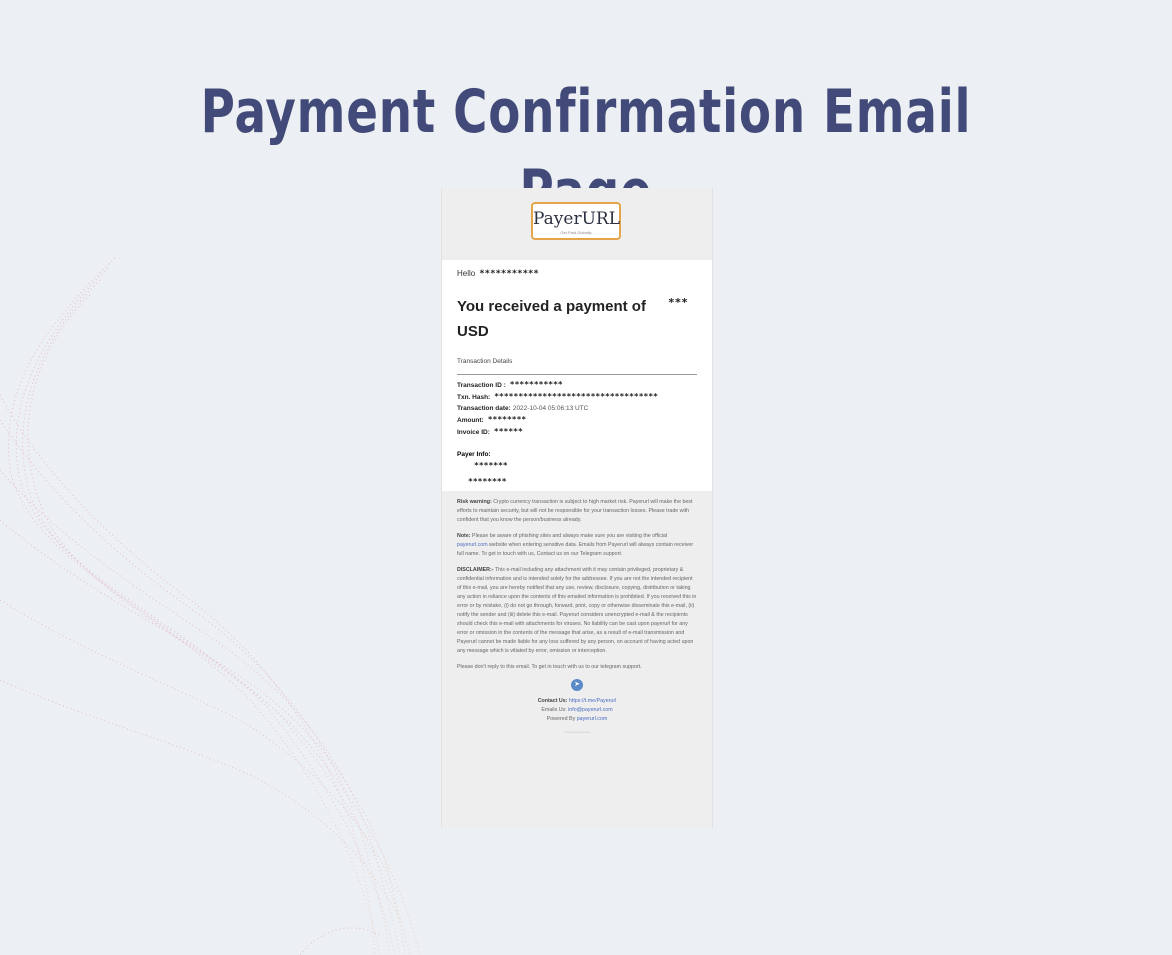  What do you see at coordinates (473, 432) in the screenshot?
I see `invoice-id-label: Invoice ID:` at bounding box center [473, 432].